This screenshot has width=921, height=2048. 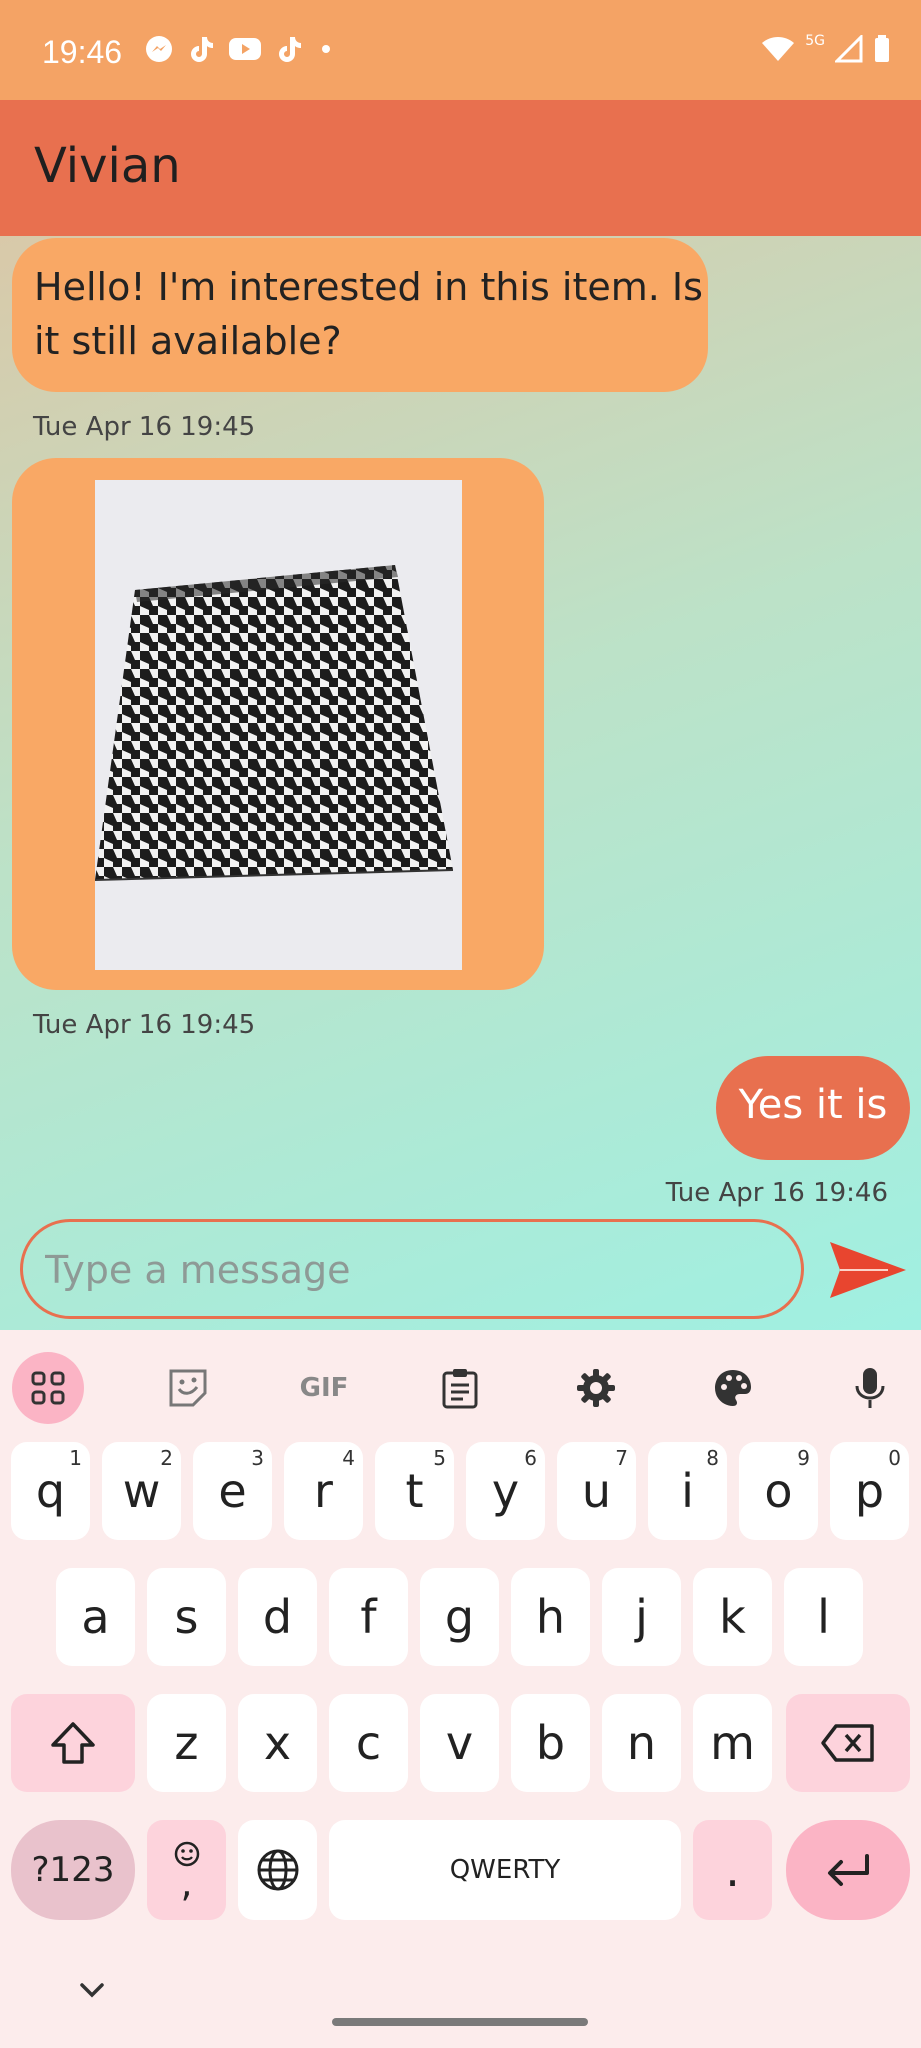 What do you see at coordinates (732, 1870) in the screenshot?
I see `period-key: .` at bounding box center [732, 1870].